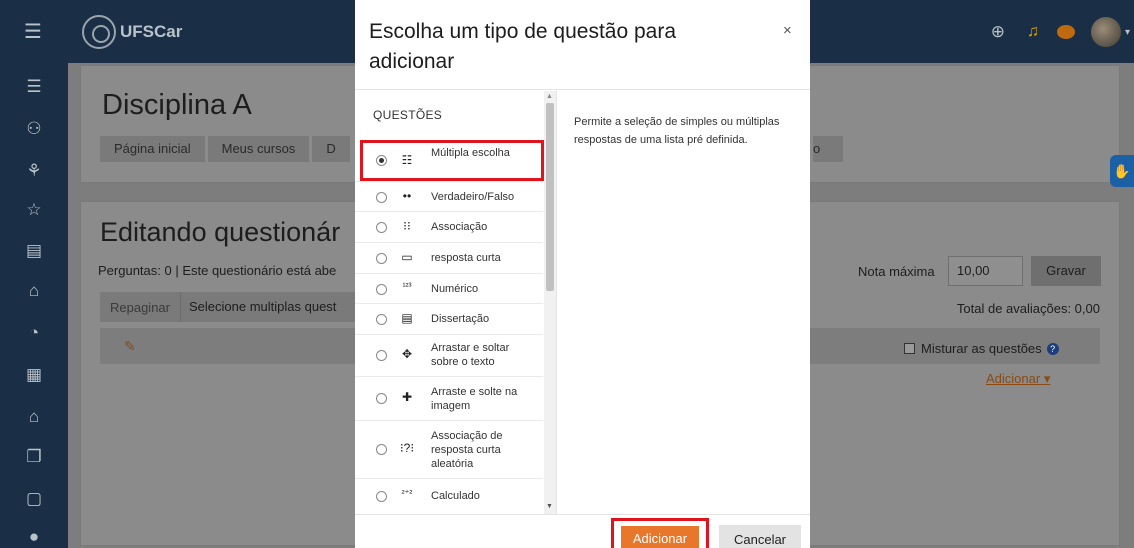 The height and width of the screenshot is (548, 1134). I want to click on radio-essay, so click(381, 319).